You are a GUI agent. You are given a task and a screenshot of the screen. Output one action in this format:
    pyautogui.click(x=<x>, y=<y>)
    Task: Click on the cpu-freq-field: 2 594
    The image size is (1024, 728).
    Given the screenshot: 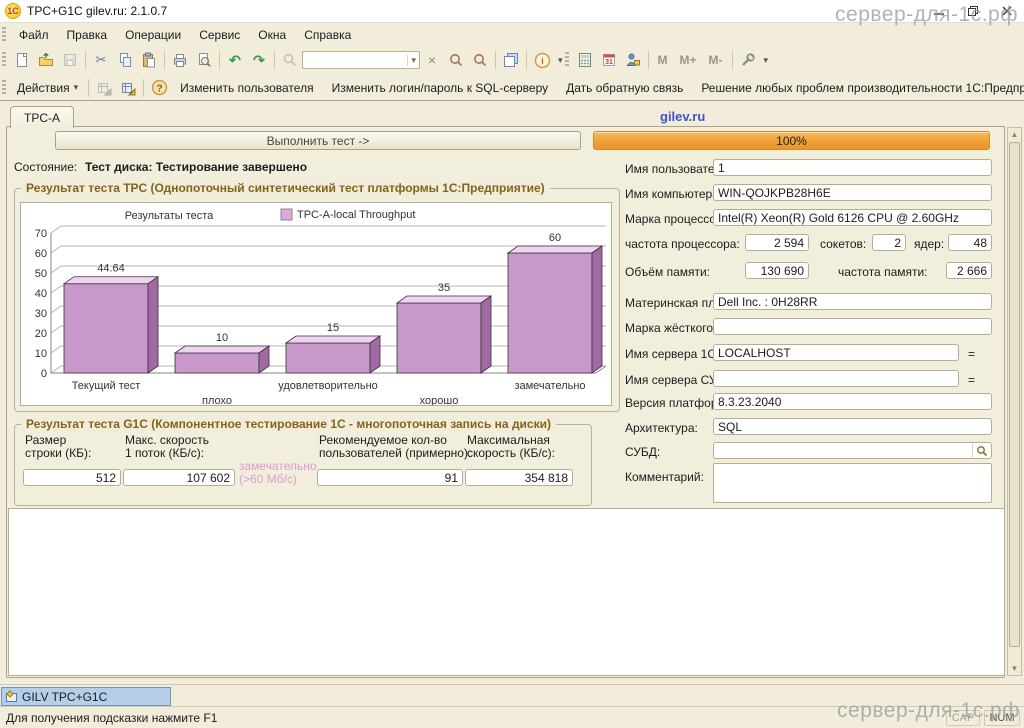 What is the action you would take?
    pyautogui.click(x=777, y=242)
    